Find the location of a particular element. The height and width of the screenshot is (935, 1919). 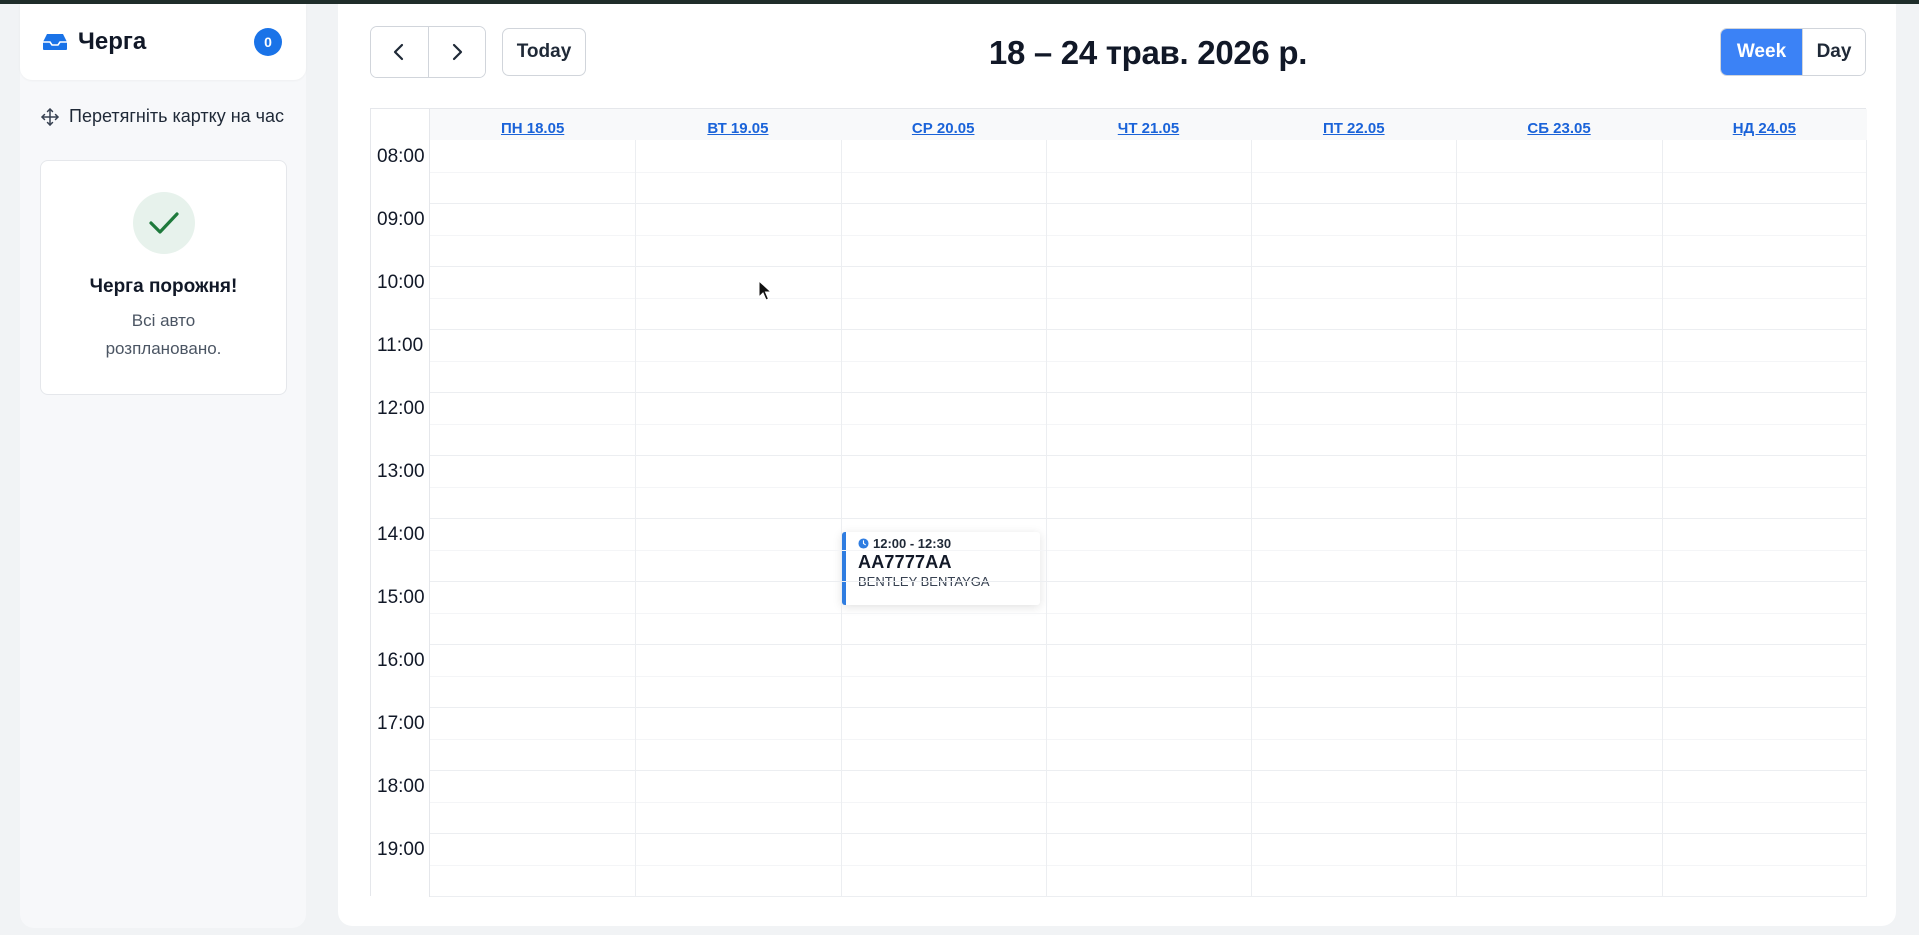

empty-queue-card: Черга порожня! Всі авто розплановано. is located at coordinates (163, 277).